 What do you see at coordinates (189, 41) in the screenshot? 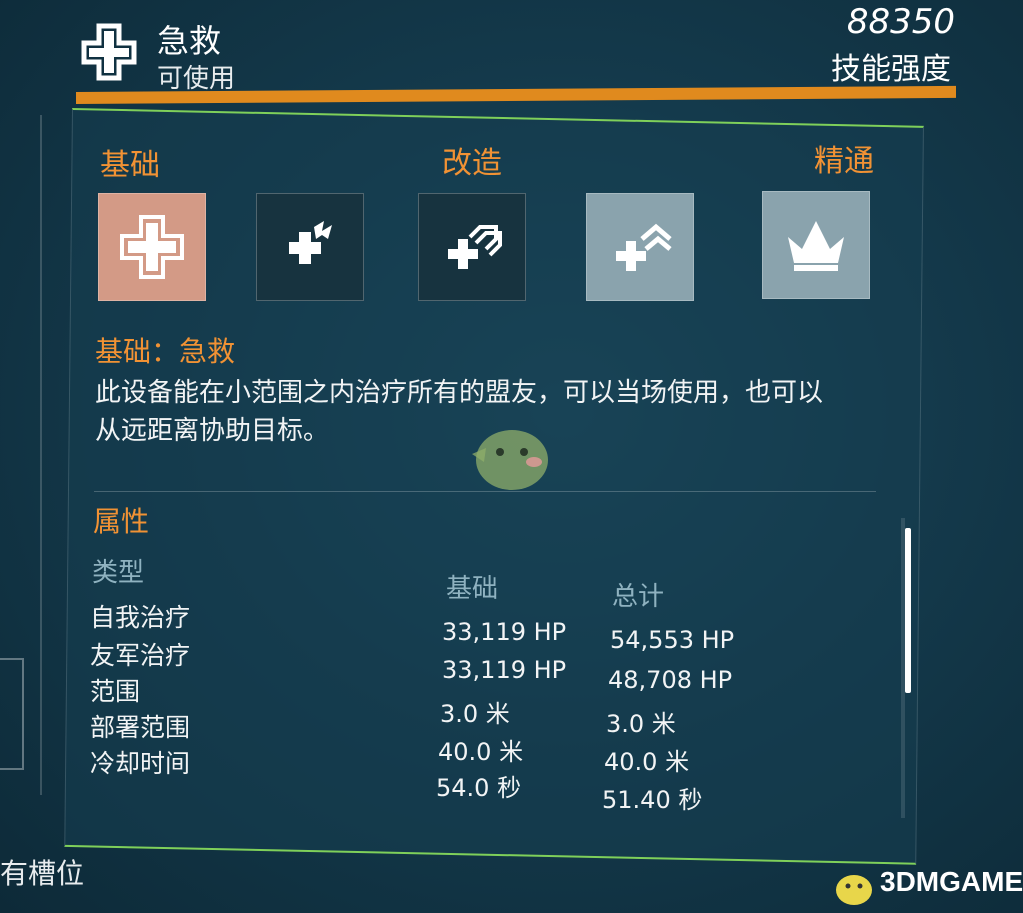
I see `skill-name: 急救` at bounding box center [189, 41].